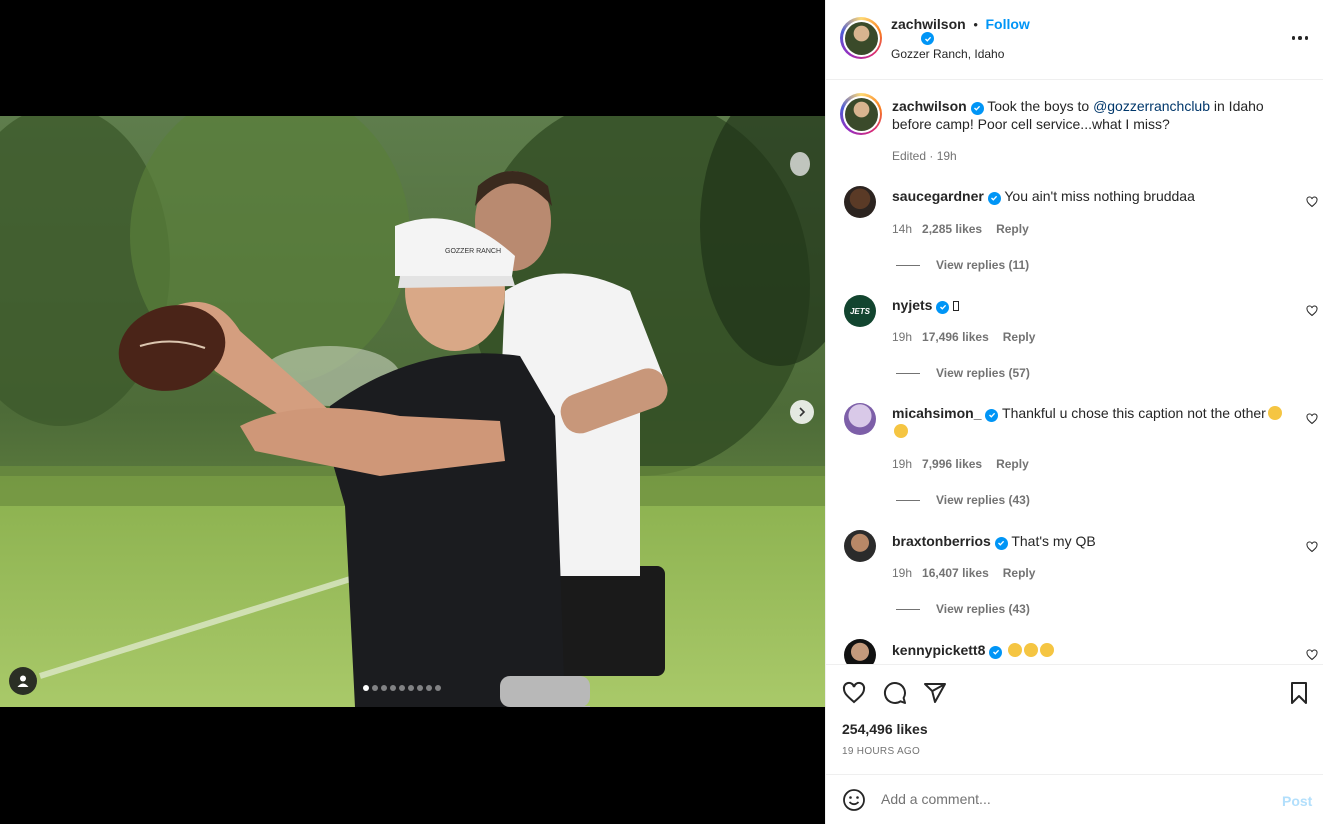 The image size is (1323, 824). I want to click on post-header: zachwilson • Follow Gozzer Ranch, Idaho, so click(1074, 40).